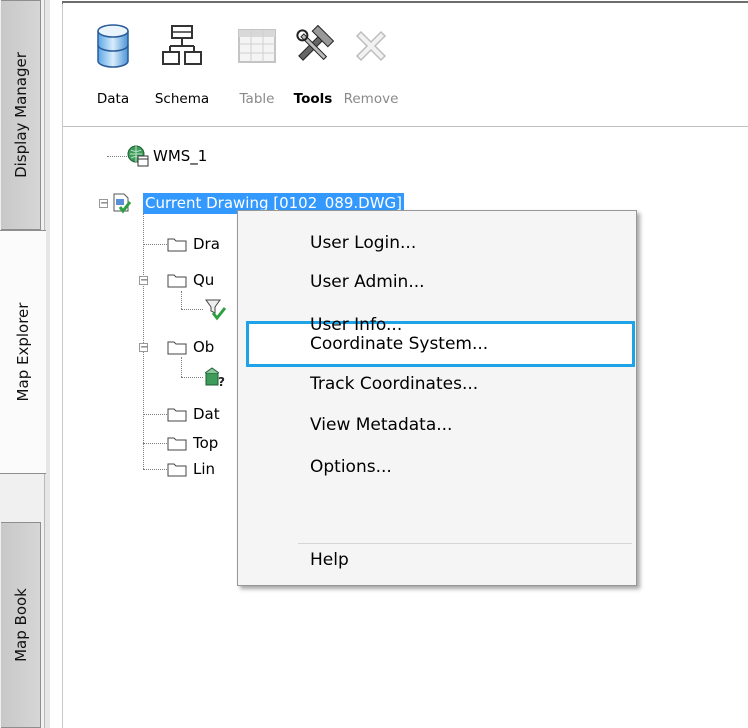 Image resolution: width=748 pixels, height=728 pixels. I want to click on data-button: Data, so click(113, 64).